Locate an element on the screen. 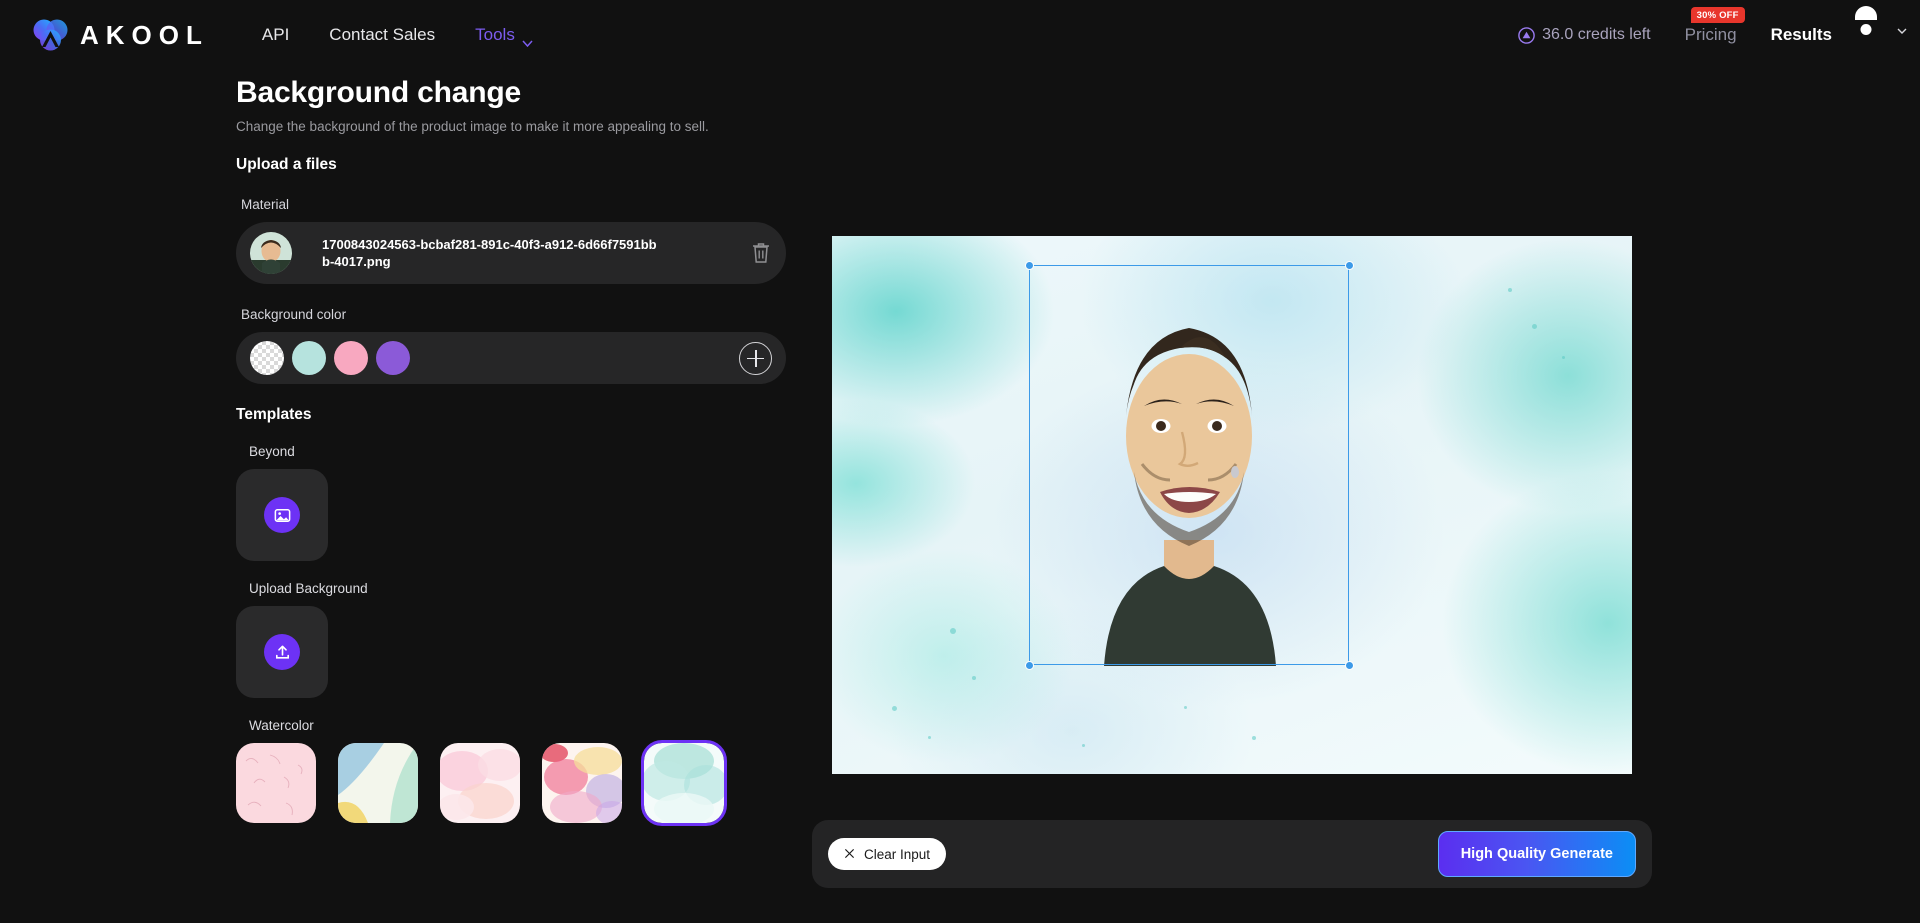 The height and width of the screenshot is (923, 1920). main-nav: API Contact Sales Tools is located at coordinates (397, 36).